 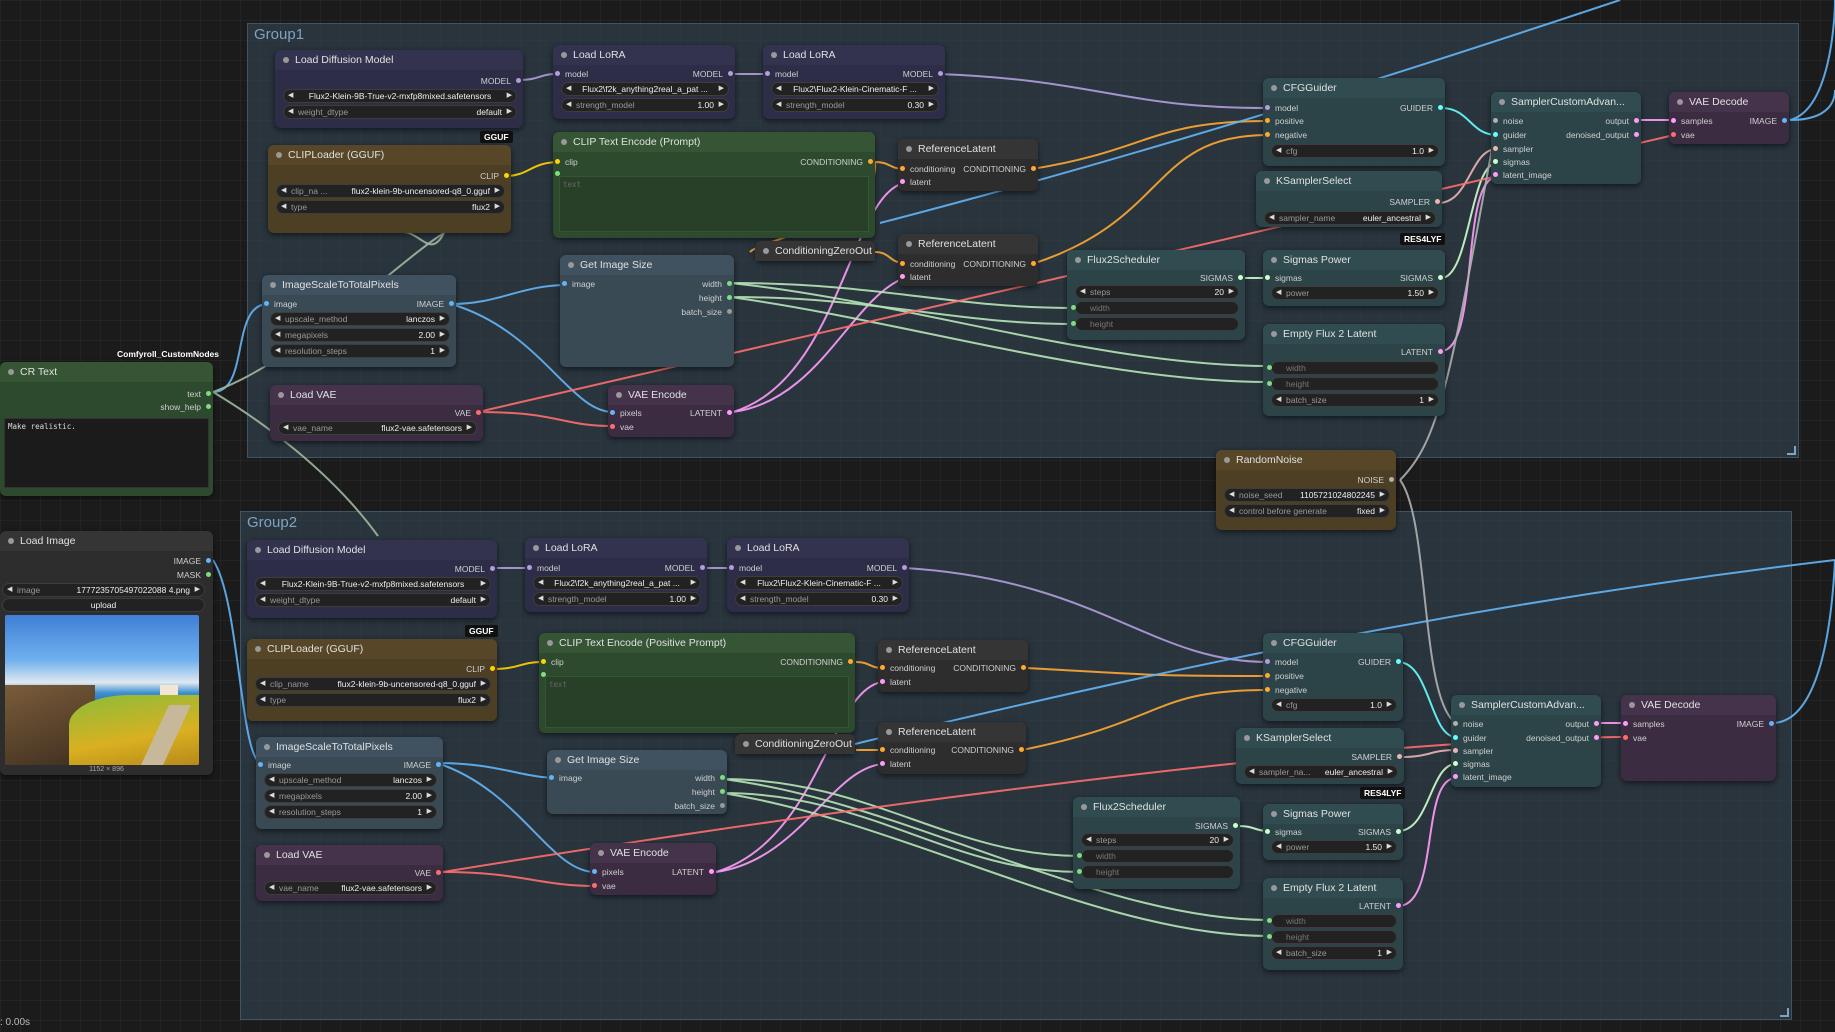 What do you see at coordinates (1320, 738) in the screenshot?
I see `node-title: KSamplerSelect` at bounding box center [1320, 738].